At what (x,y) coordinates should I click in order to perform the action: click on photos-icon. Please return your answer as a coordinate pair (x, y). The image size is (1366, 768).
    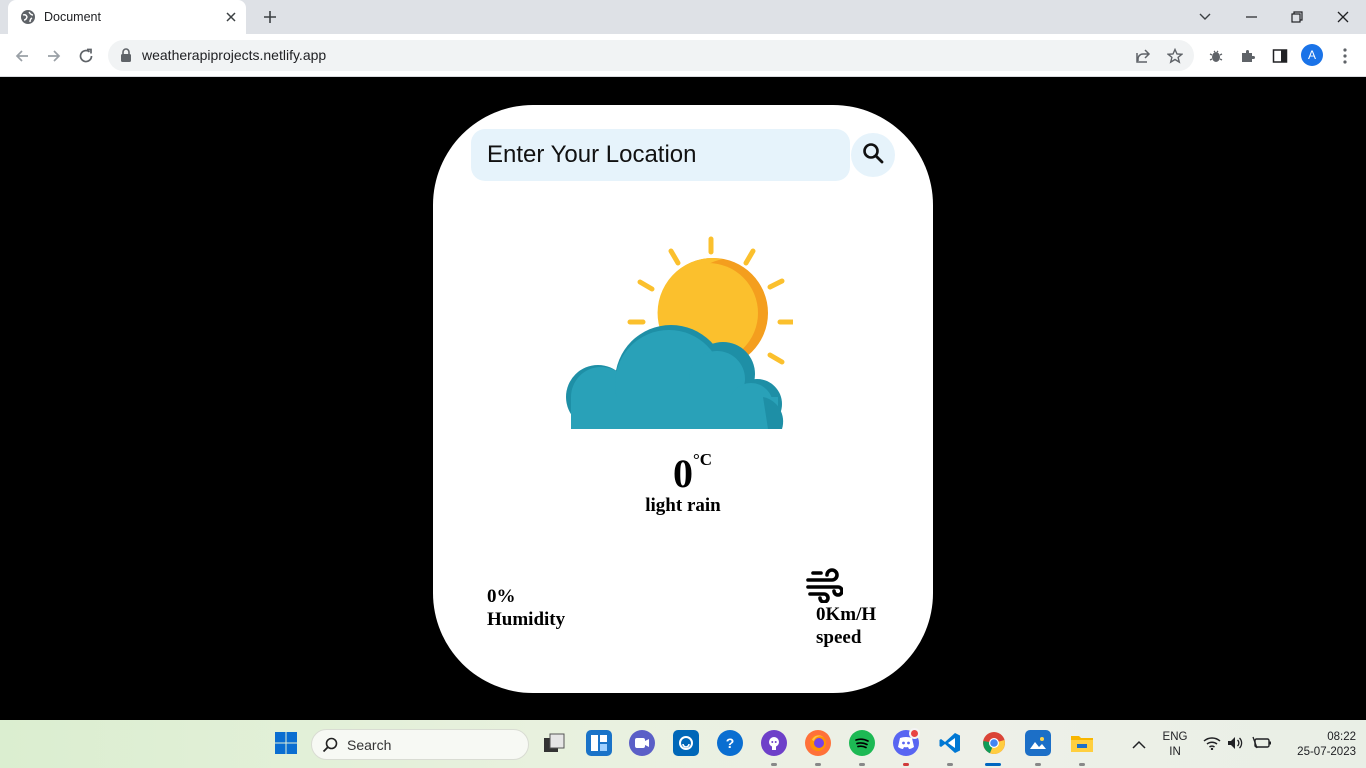
    Looking at the image, I should click on (1038, 743).